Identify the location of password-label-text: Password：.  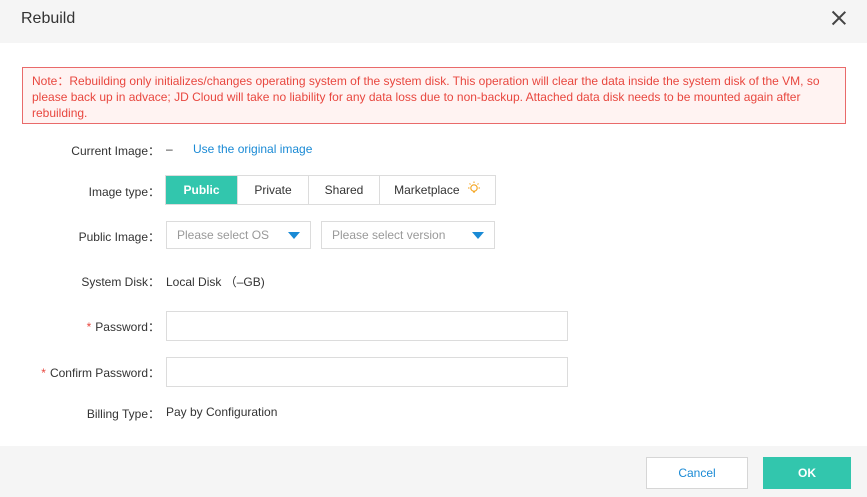
(127, 327).